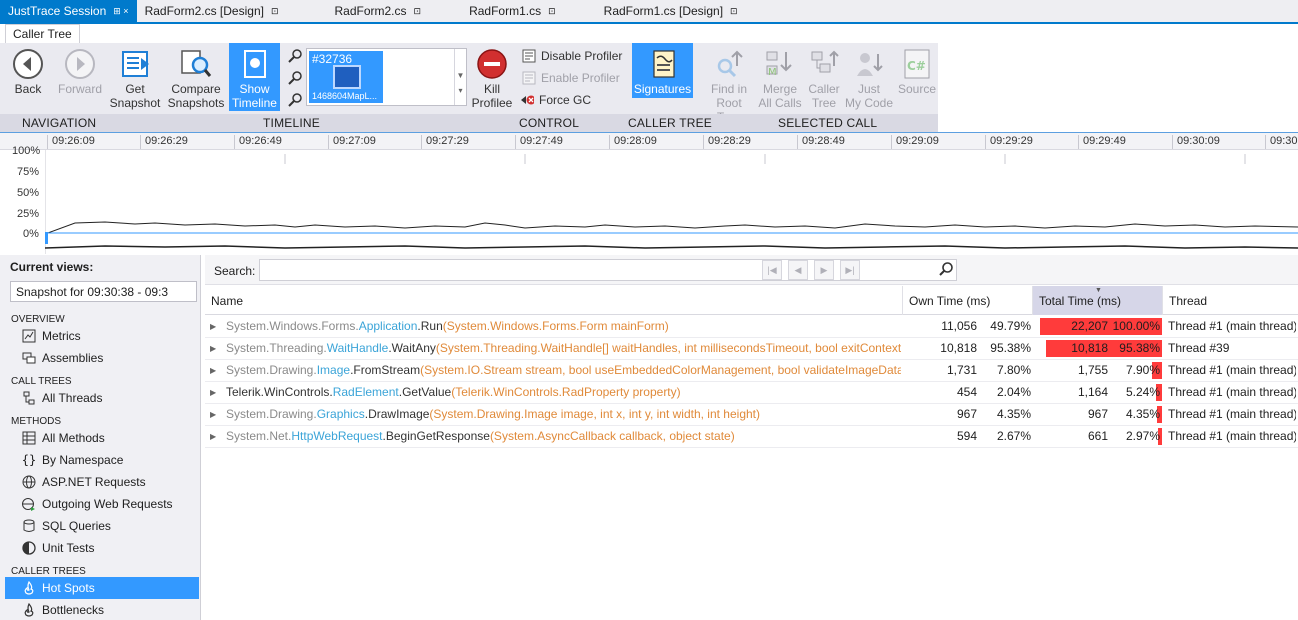 The image size is (1298, 620). Describe the element at coordinates (772, 270) in the screenshot. I see `first-page-button: |◀` at that location.